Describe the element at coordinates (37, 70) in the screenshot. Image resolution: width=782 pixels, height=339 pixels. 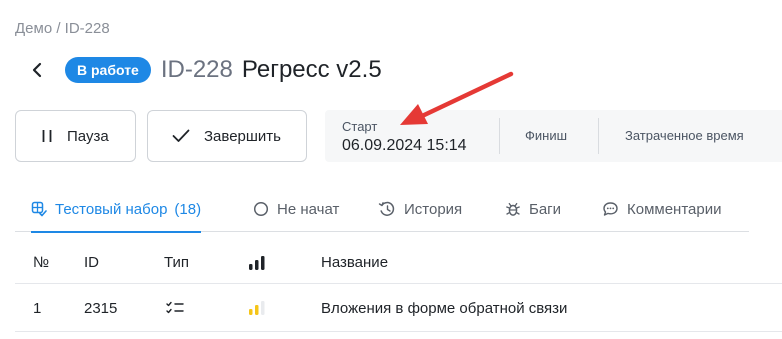
I see `back-icon` at that location.